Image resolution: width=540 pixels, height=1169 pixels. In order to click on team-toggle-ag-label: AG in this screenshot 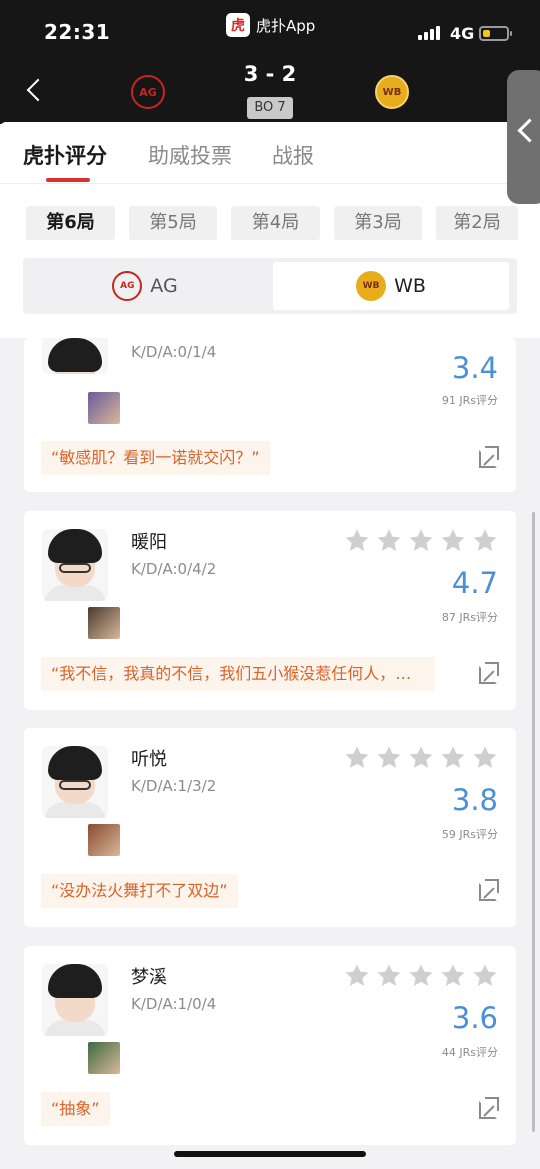, I will do `click(164, 286)`.